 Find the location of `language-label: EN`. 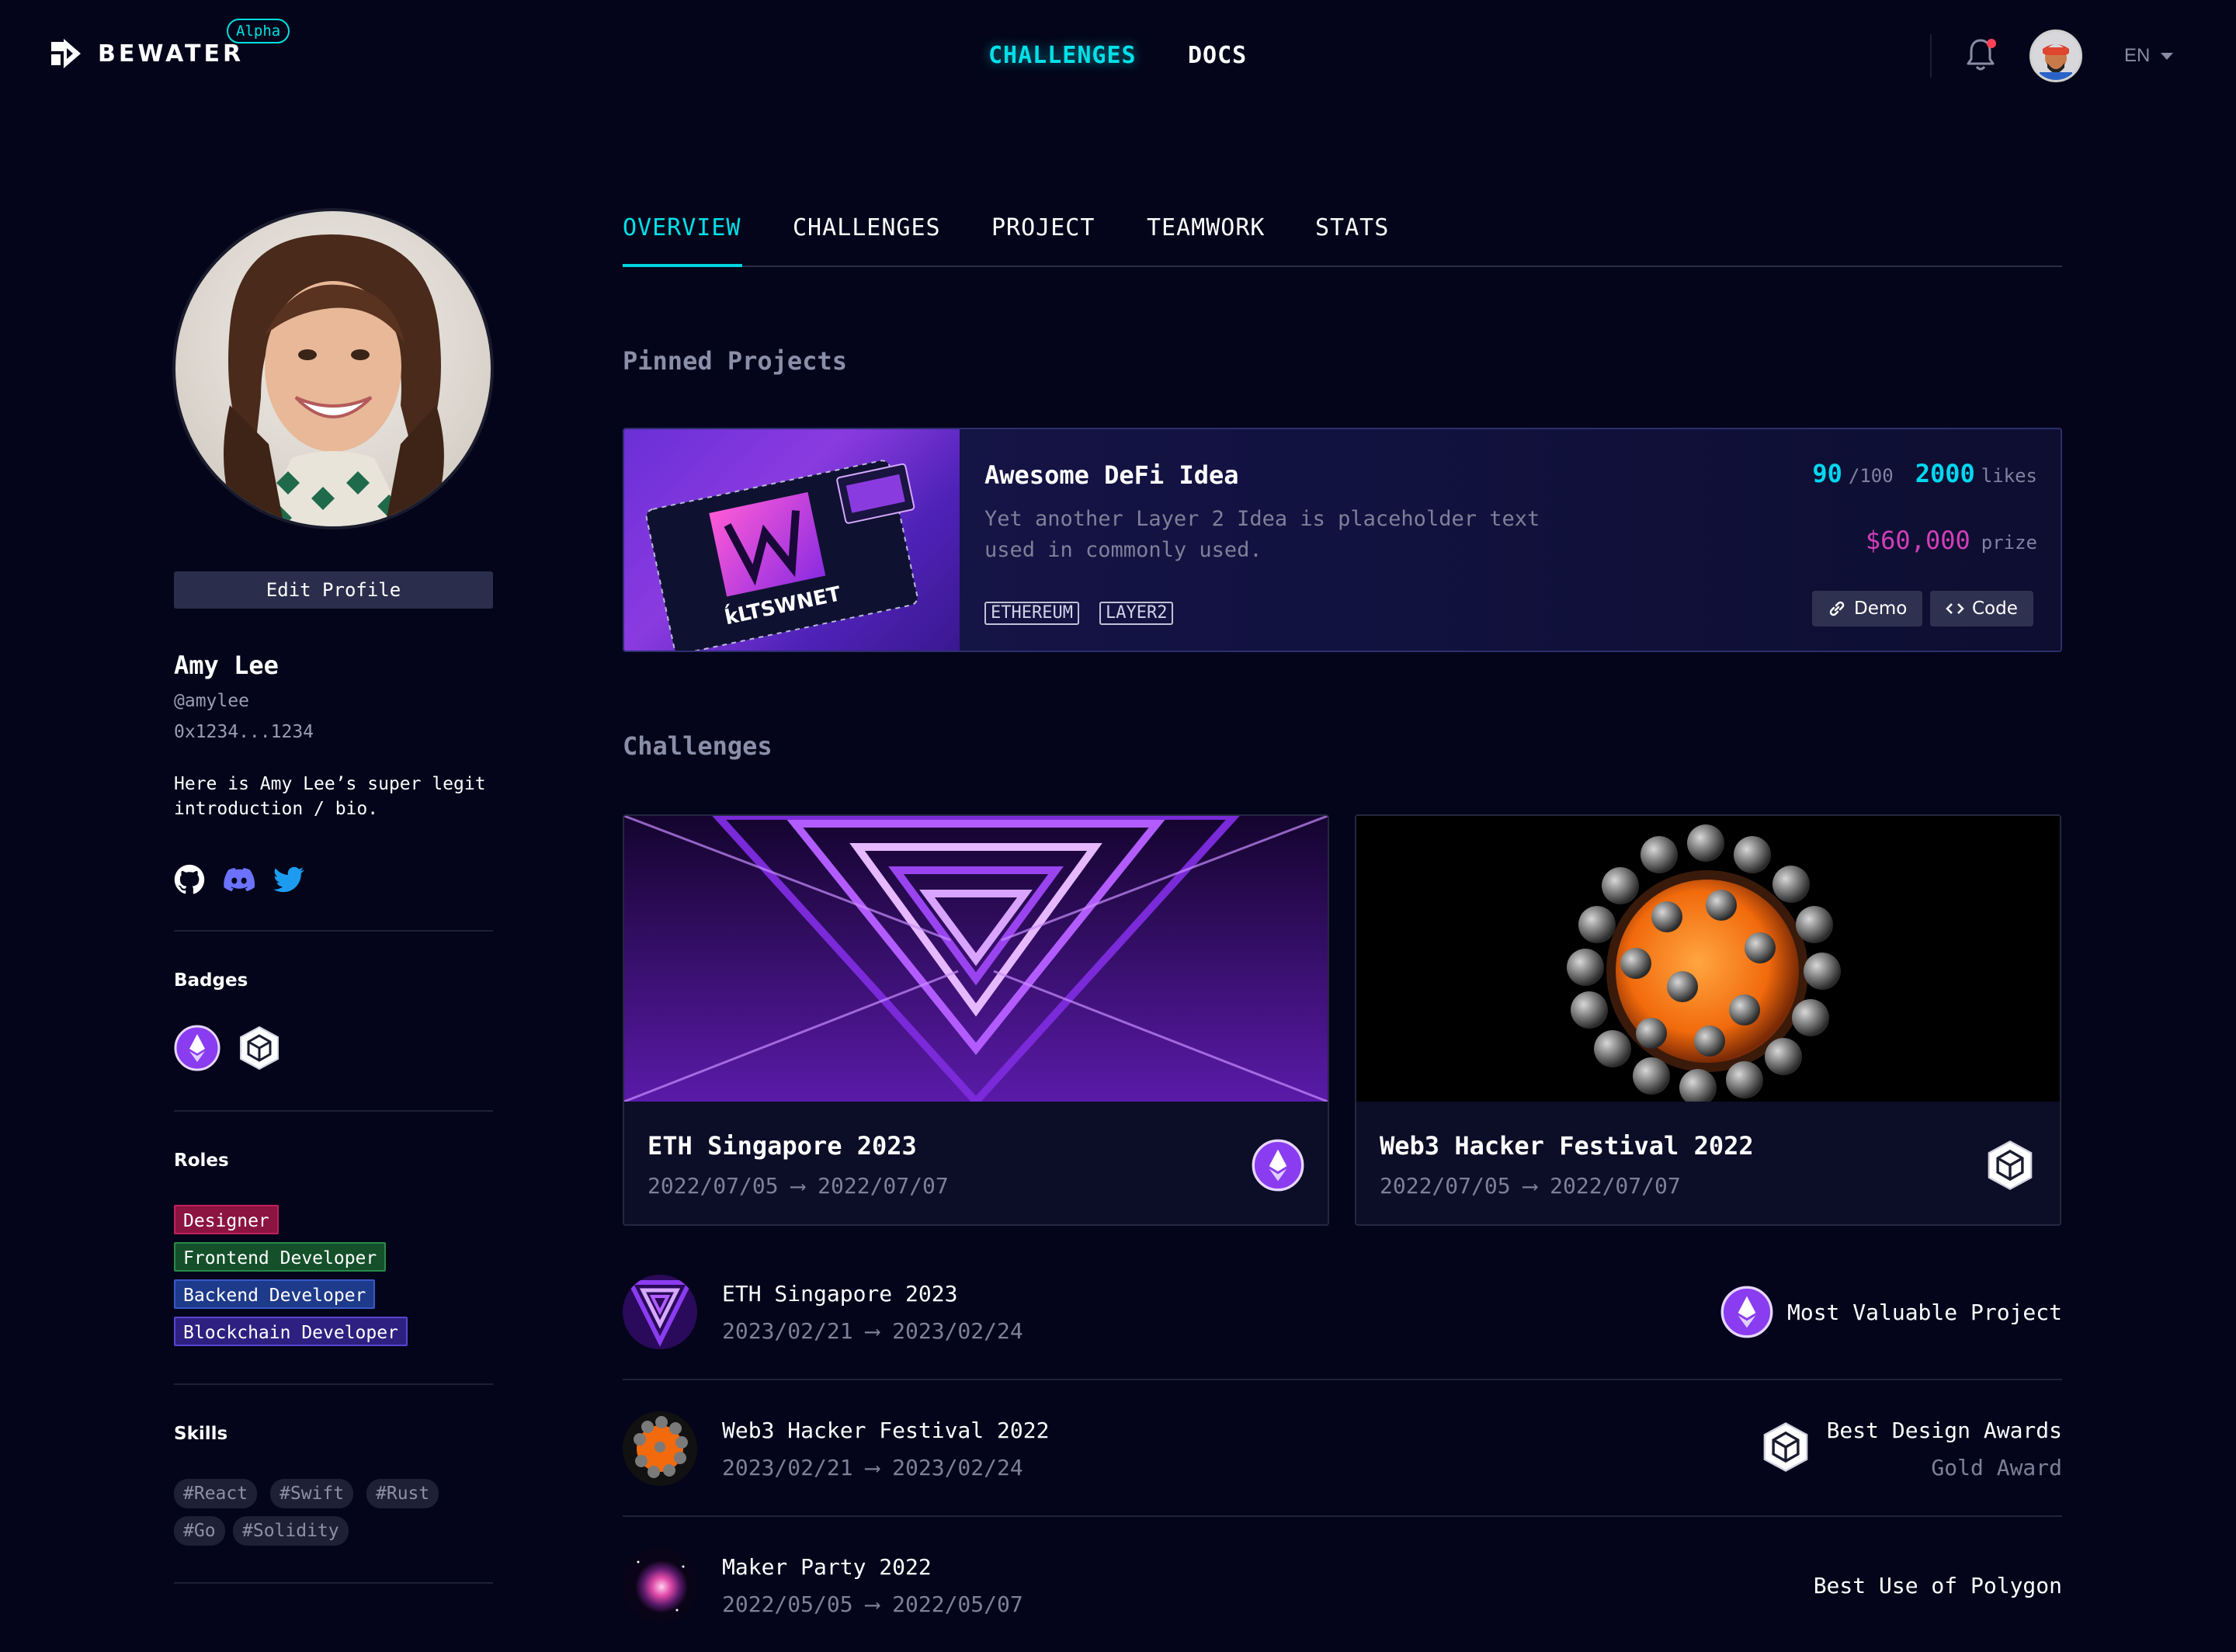

language-label: EN is located at coordinates (2137, 55).